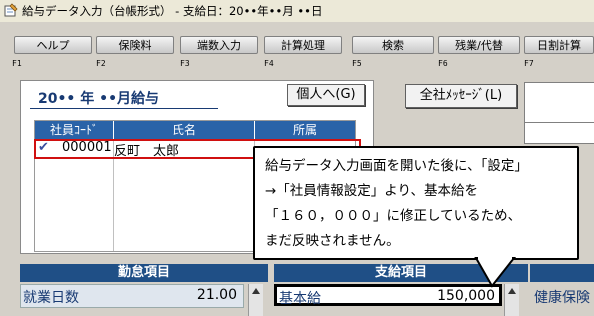 This screenshot has height=316, width=594. What do you see at coordinates (11, 10) in the screenshot?
I see `pencil-notebook-icon` at bounding box center [11, 10].